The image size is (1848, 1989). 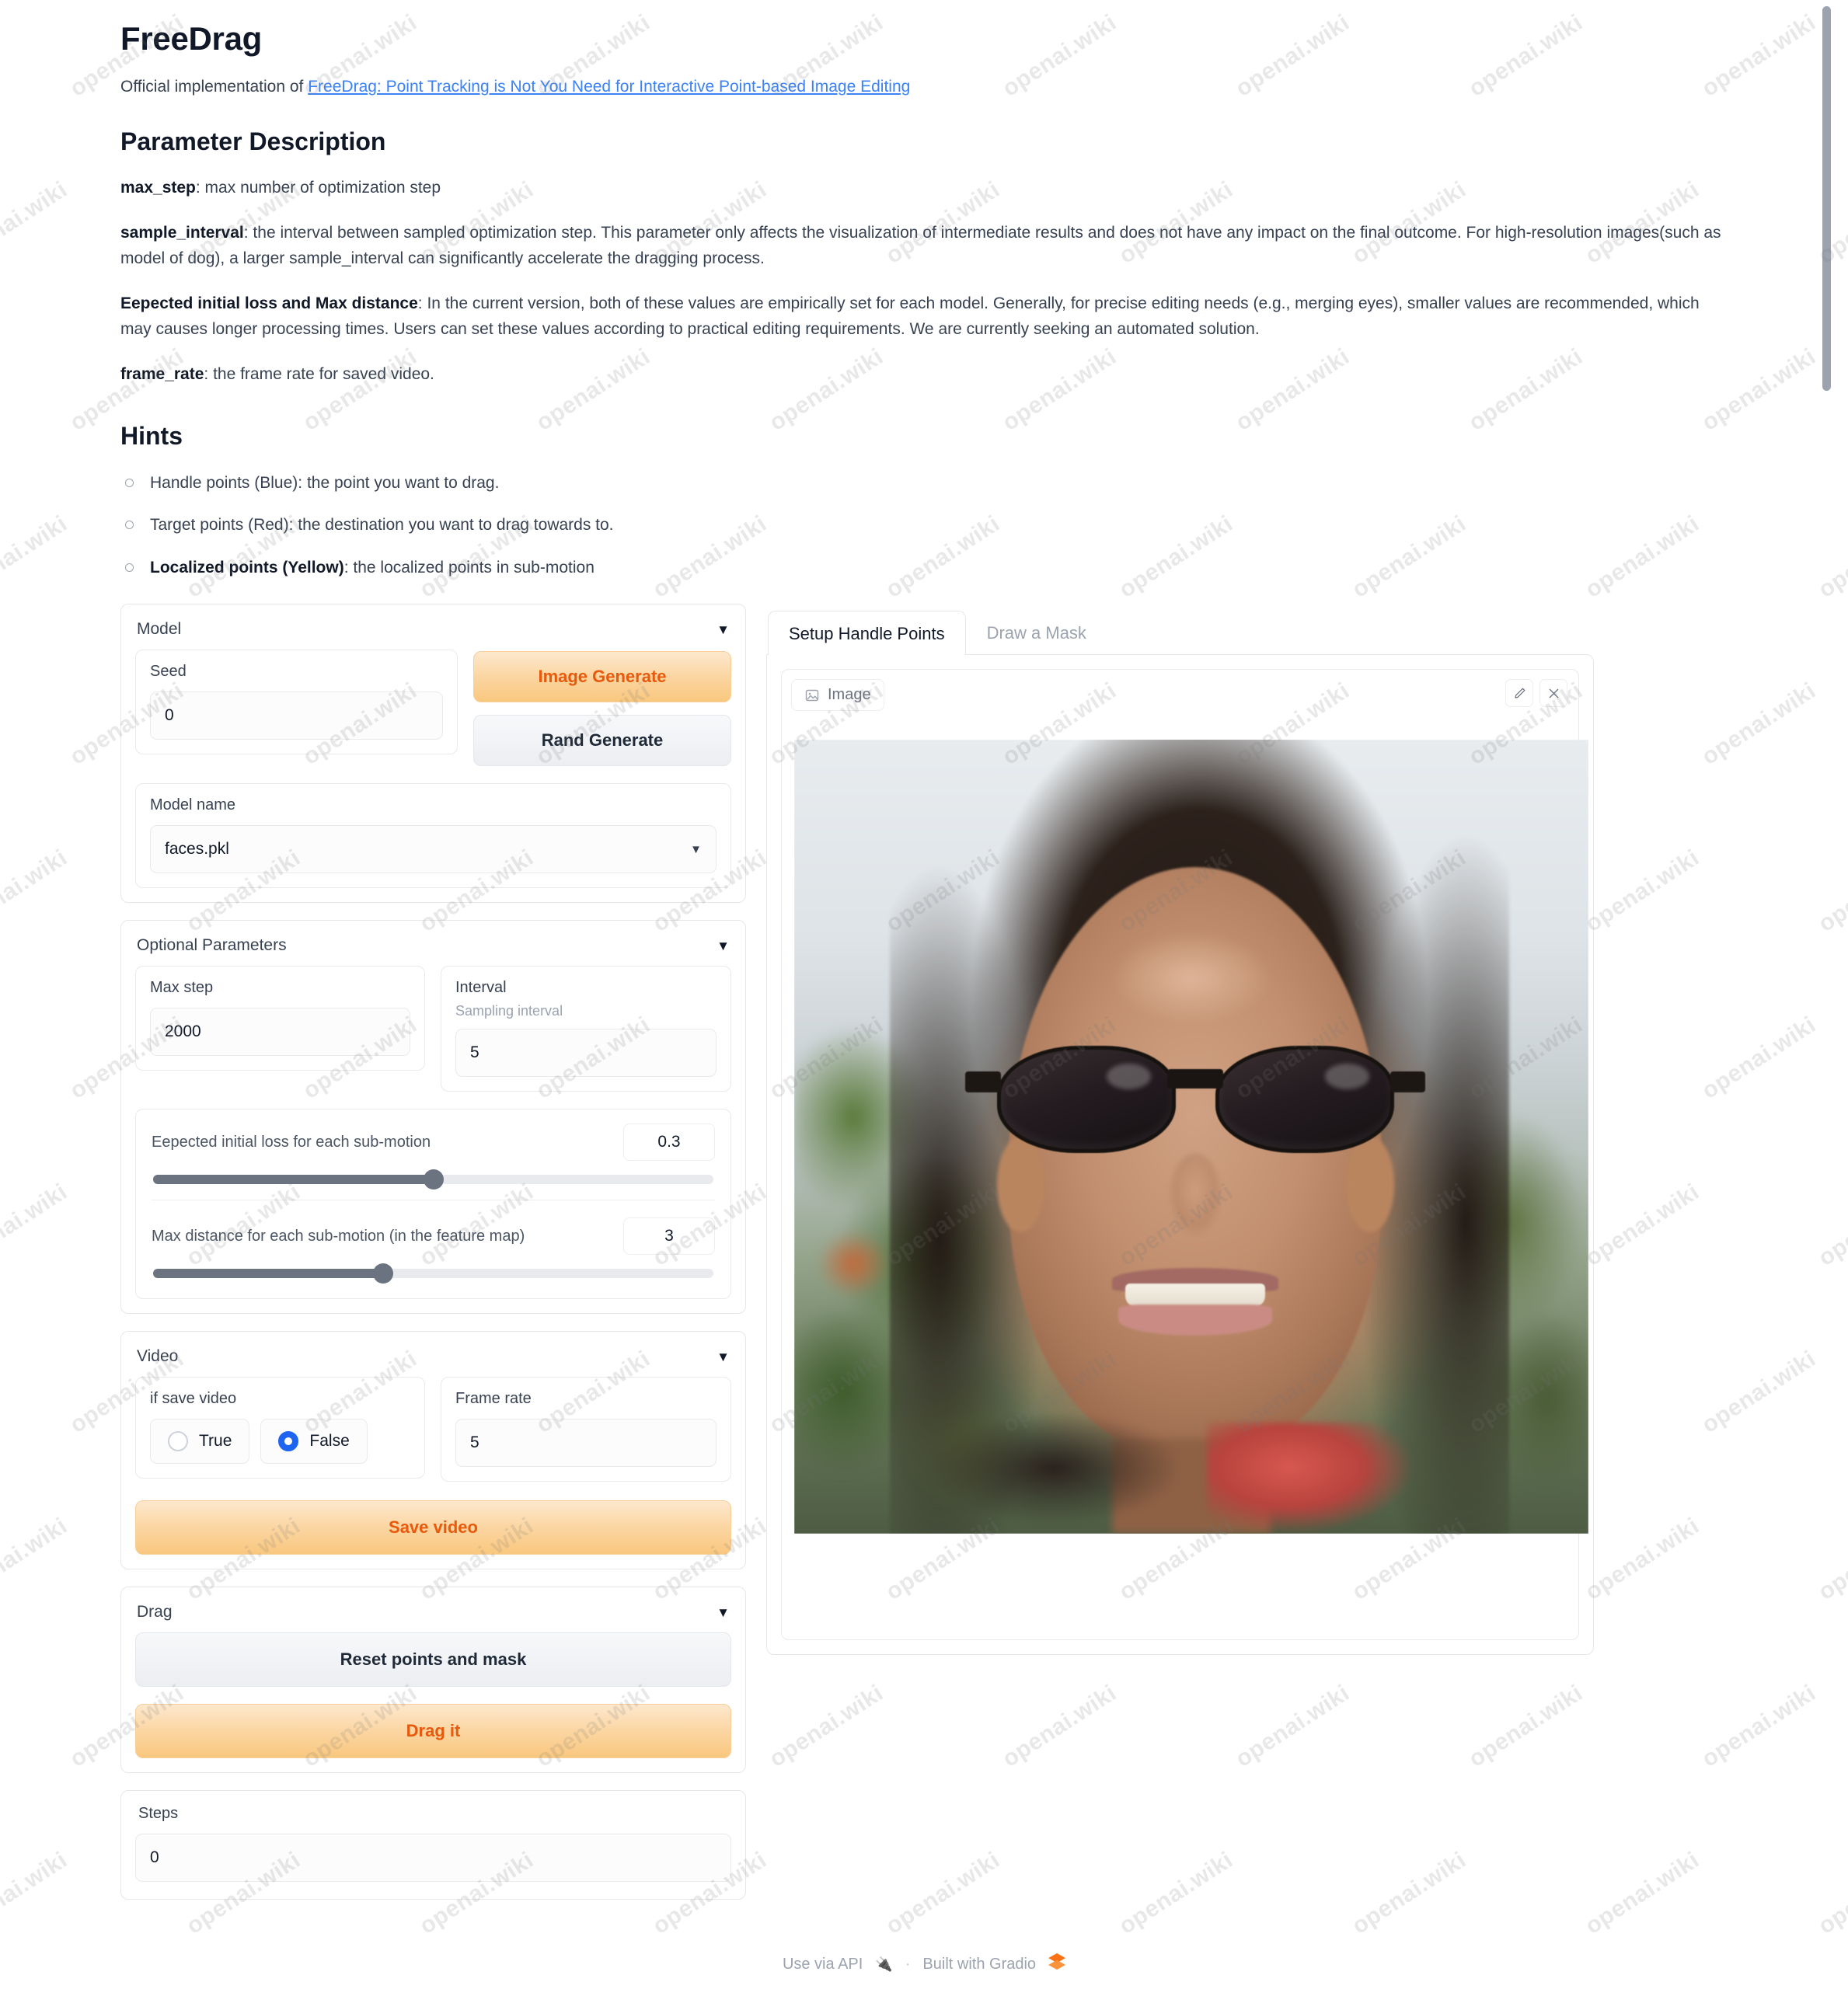 What do you see at coordinates (1826, 199) in the screenshot?
I see `scrollbar-thumb` at bounding box center [1826, 199].